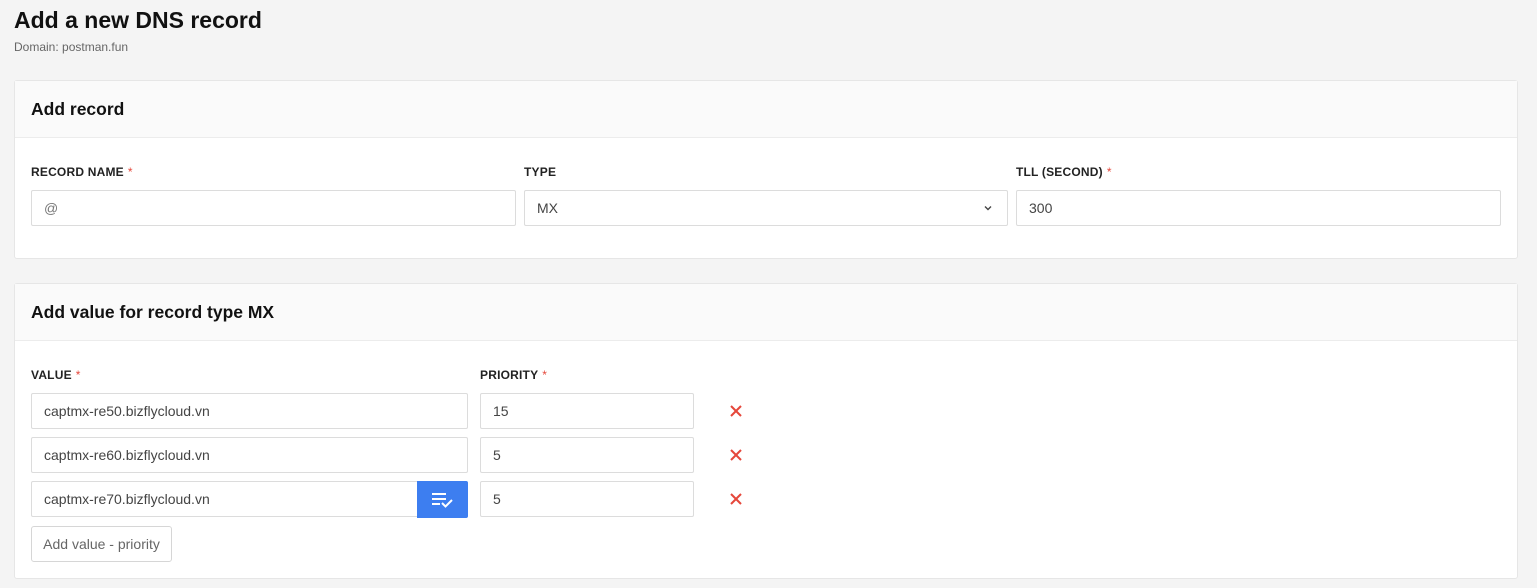  I want to click on add-value-priority-label: Add value - priority, so click(101, 544).